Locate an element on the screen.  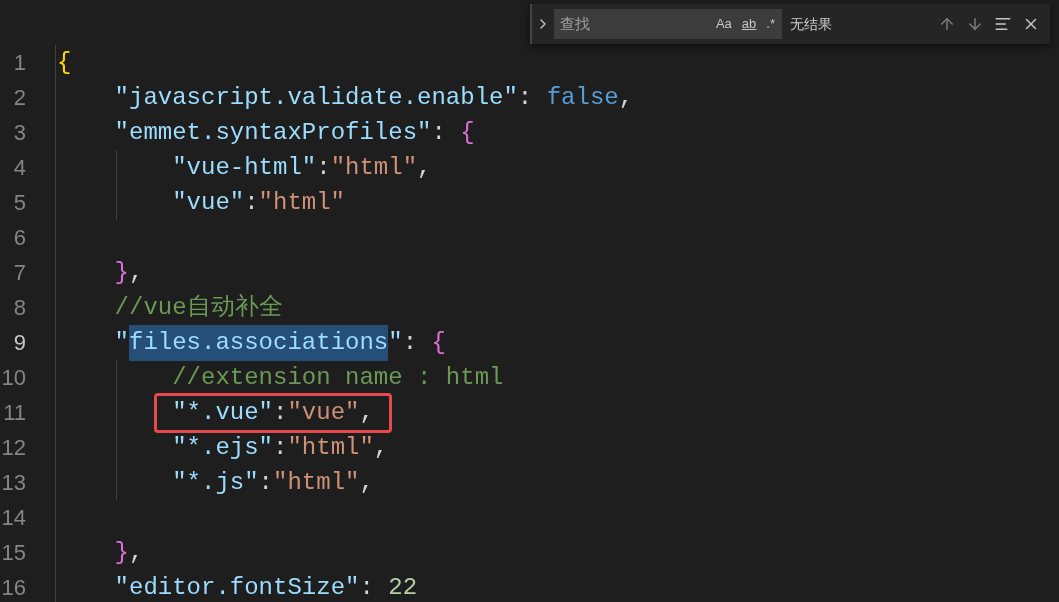
line-number: 3 is located at coordinates (19, 133).